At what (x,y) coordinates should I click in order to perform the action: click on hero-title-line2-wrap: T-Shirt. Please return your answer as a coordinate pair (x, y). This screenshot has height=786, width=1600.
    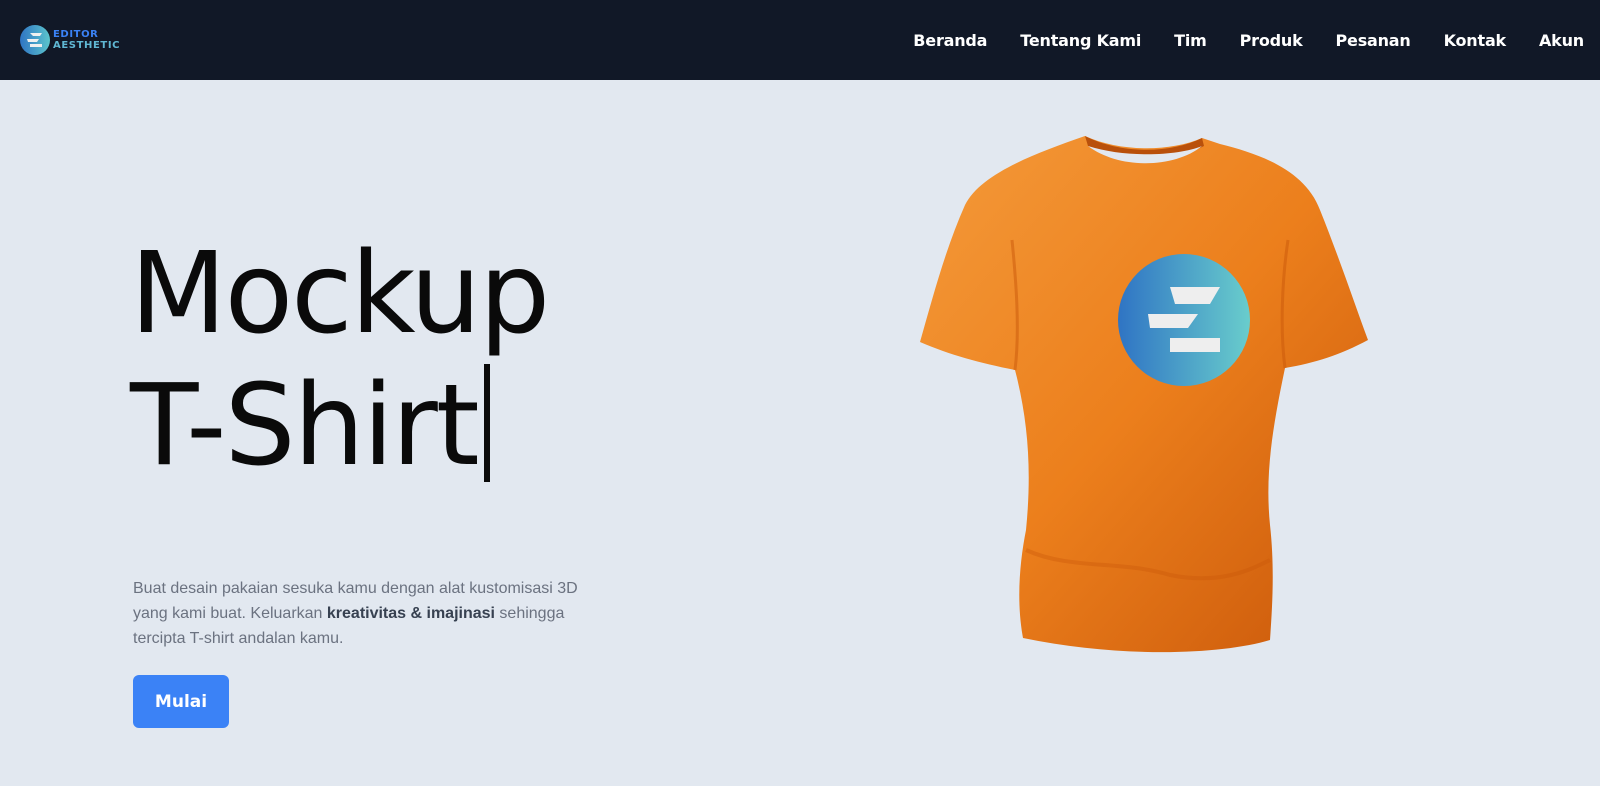
    Looking at the image, I should click on (339, 426).